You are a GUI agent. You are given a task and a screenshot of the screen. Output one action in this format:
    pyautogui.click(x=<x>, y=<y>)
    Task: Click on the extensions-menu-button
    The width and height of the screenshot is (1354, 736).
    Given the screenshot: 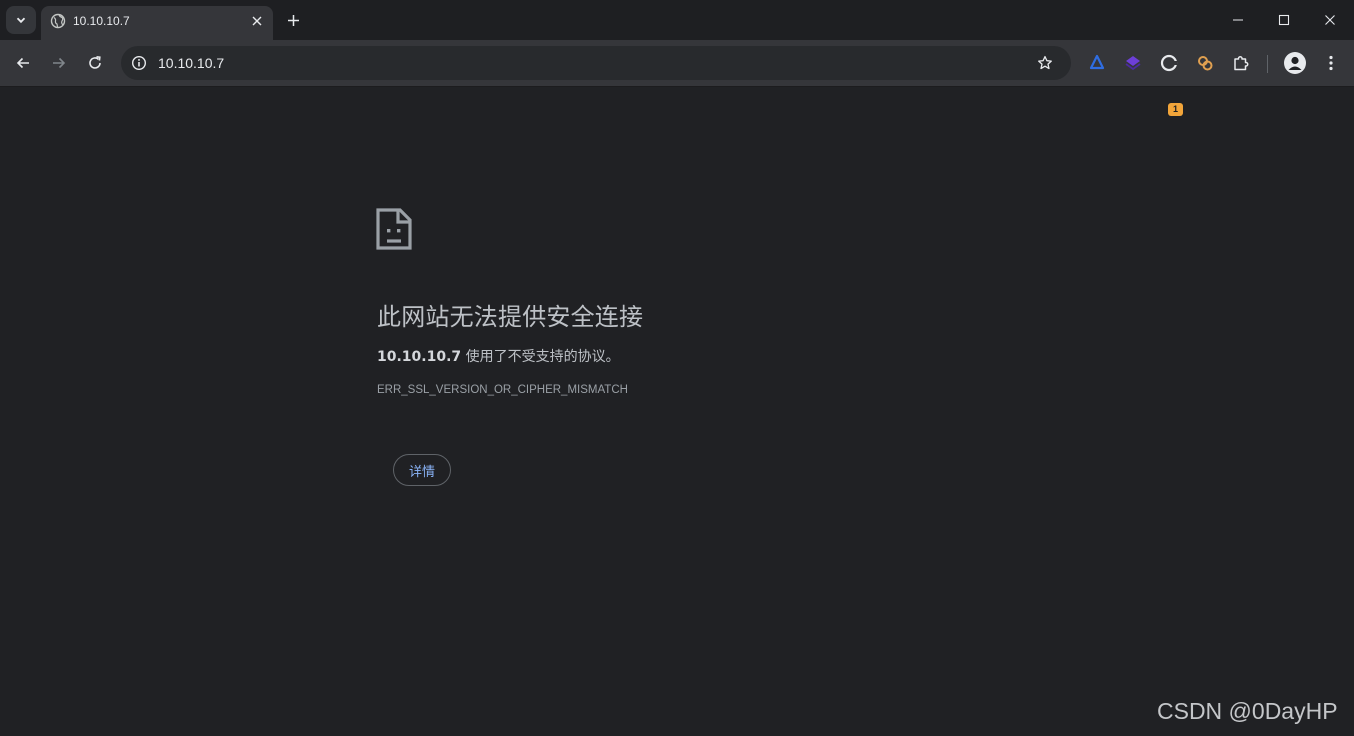 What is the action you would take?
    pyautogui.click(x=1241, y=63)
    